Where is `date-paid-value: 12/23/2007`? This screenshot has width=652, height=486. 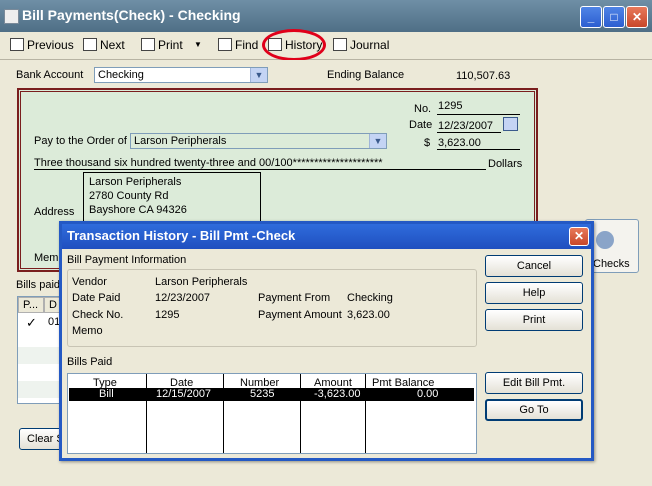 date-paid-value: 12/23/2007 is located at coordinates (183, 298).